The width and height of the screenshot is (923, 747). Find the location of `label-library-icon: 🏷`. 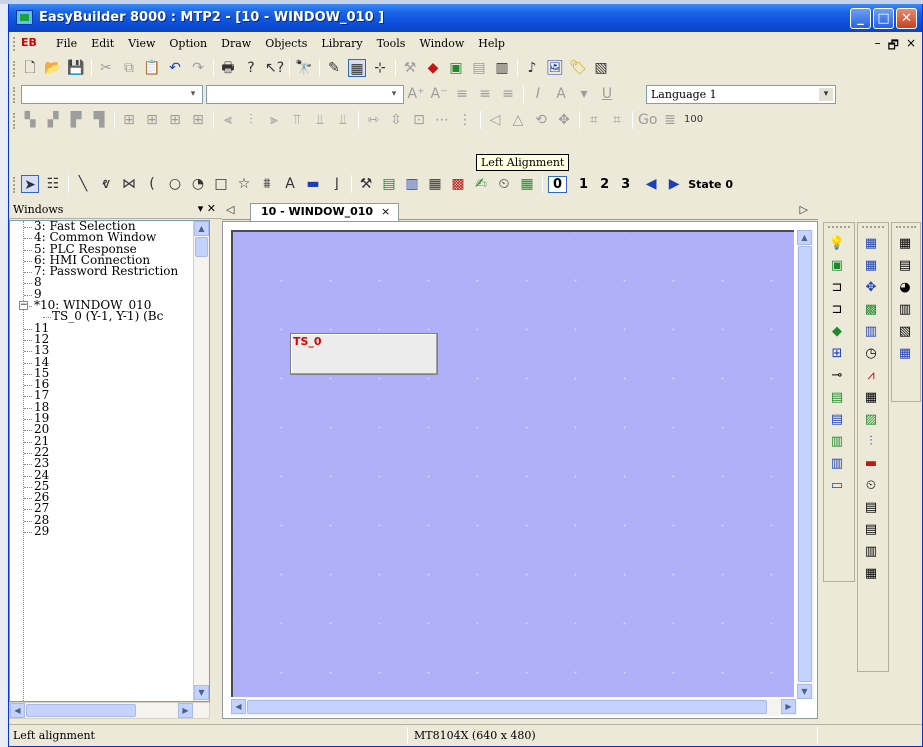

label-library-icon: 🏷 is located at coordinates (578, 68).